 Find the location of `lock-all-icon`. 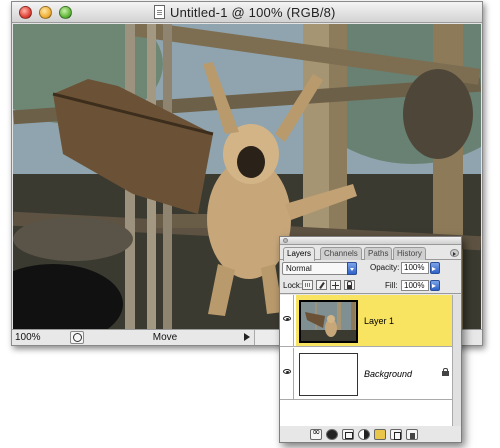

lock-all-icon is located at coordinates (349, 285).